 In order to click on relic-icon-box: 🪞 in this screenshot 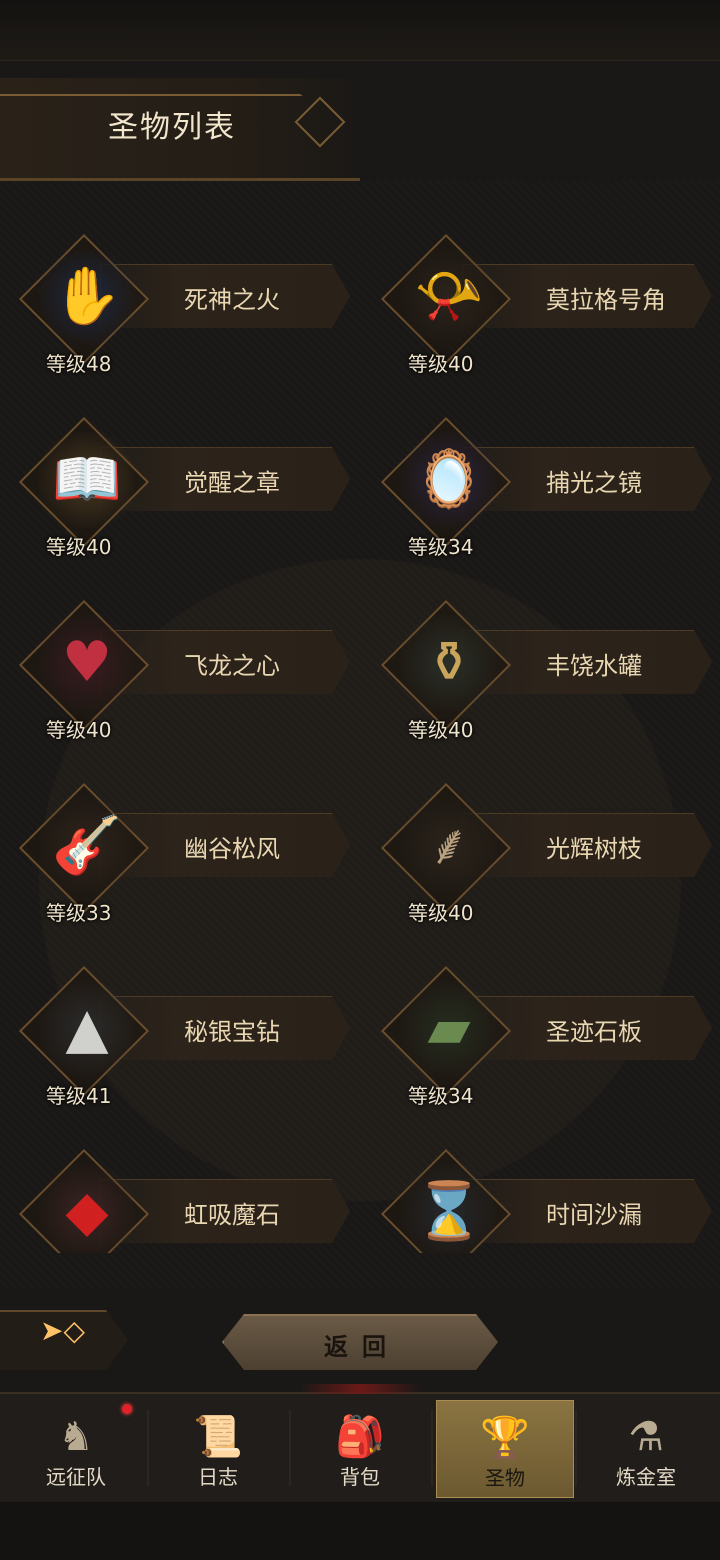, I will do `click(449, 480)`.